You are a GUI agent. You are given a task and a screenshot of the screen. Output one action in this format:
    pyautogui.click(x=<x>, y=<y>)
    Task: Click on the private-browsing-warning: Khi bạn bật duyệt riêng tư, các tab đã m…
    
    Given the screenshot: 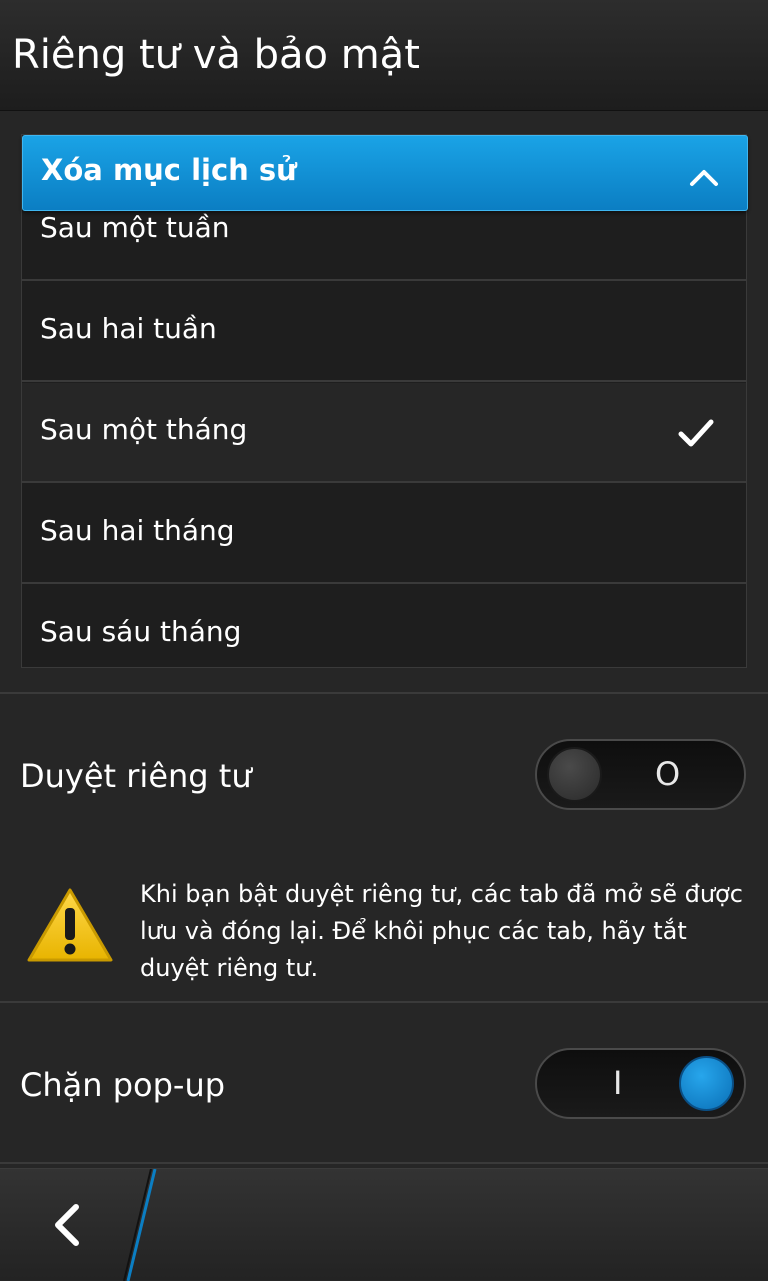 What is the action you would take?
    pyautogui.click(x=441, y=931)
    